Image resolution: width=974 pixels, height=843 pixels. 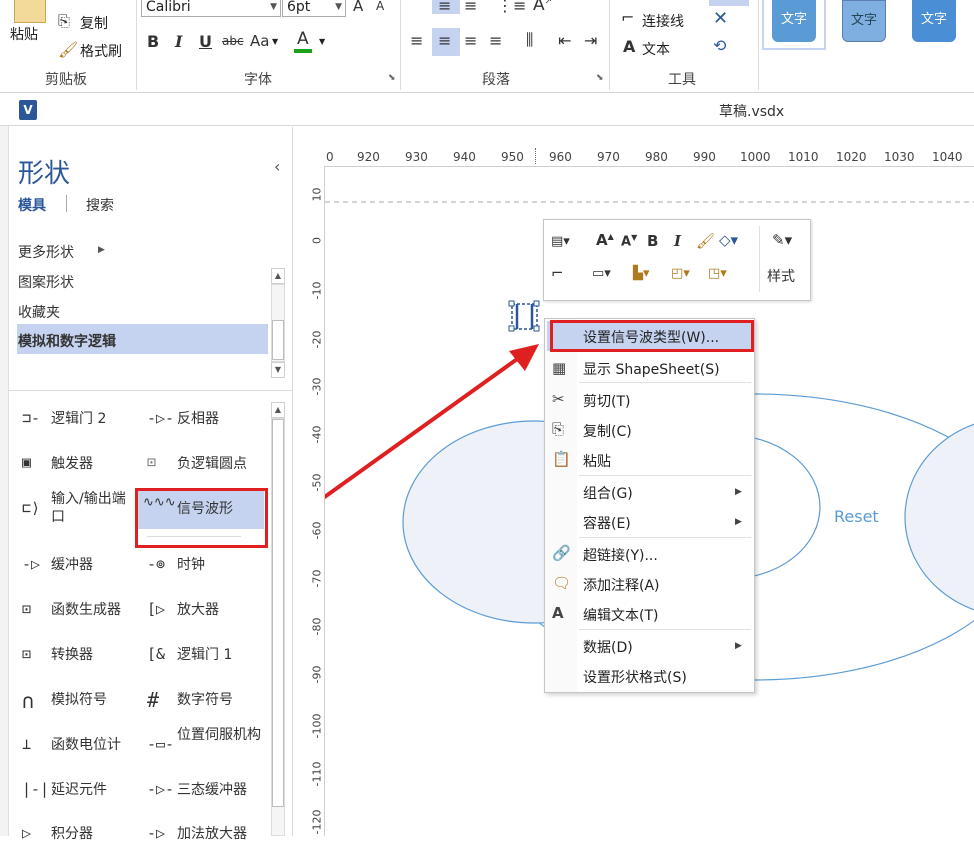 I want to click on menu-item-copy: 复制(C), so click(x=607, y=431).